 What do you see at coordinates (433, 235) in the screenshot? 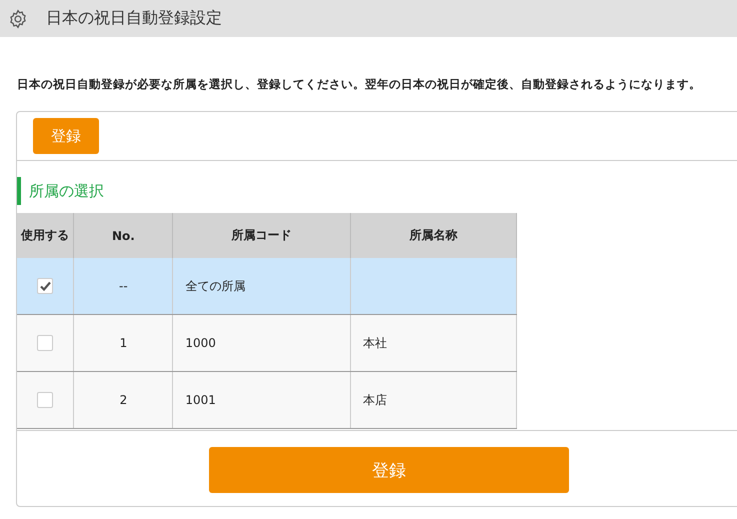
I see `column-header: 所属名称` at bounding box center [433, 235].